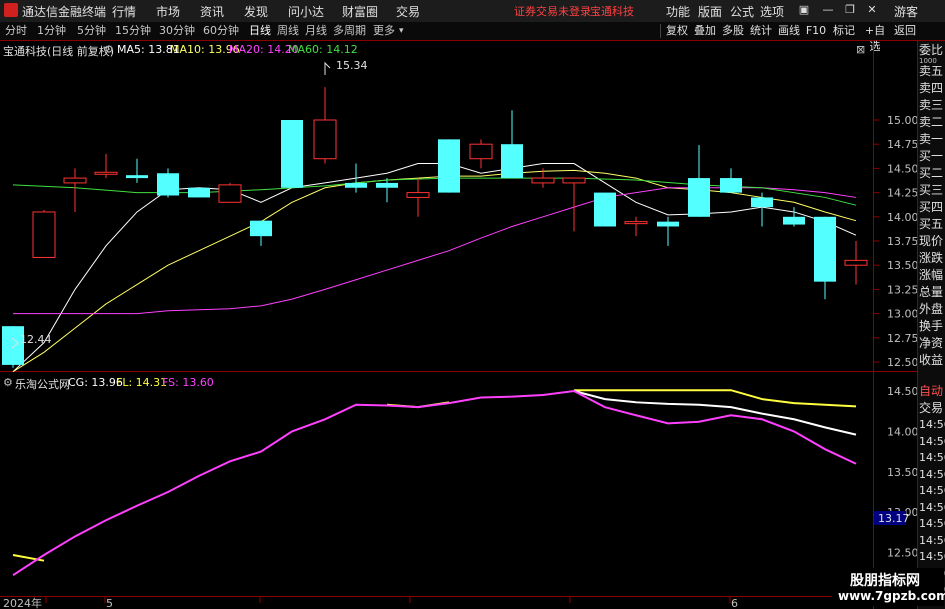  What do you see at coordinates (91, 31) in the screenshot?
I see `tab-5min: 5分钟` at bounding box center [91, 31].